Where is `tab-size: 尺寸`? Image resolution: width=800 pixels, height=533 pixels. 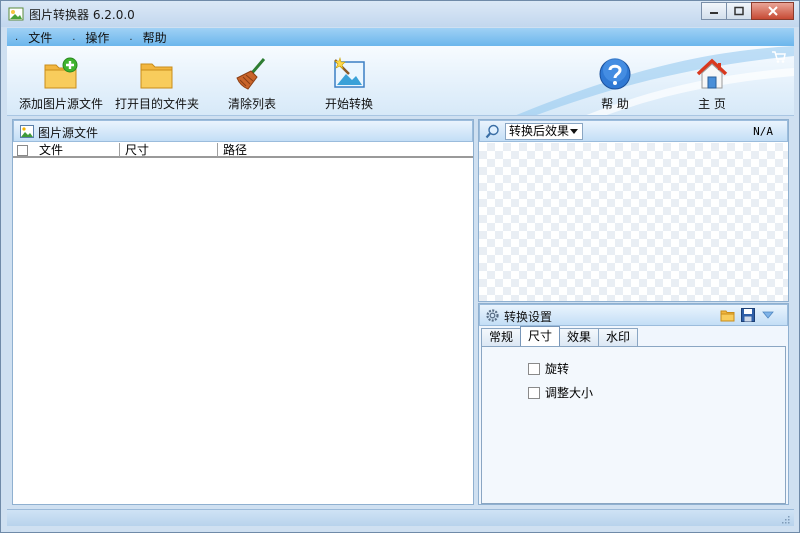
tab-size: 尺寸 is located at coordinates (540, 336).